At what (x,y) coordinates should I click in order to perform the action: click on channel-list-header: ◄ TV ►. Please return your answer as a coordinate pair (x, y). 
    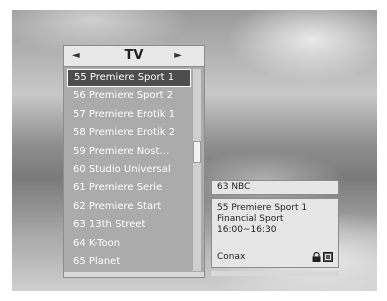
    Looking at the image, I should click on (134, 56).